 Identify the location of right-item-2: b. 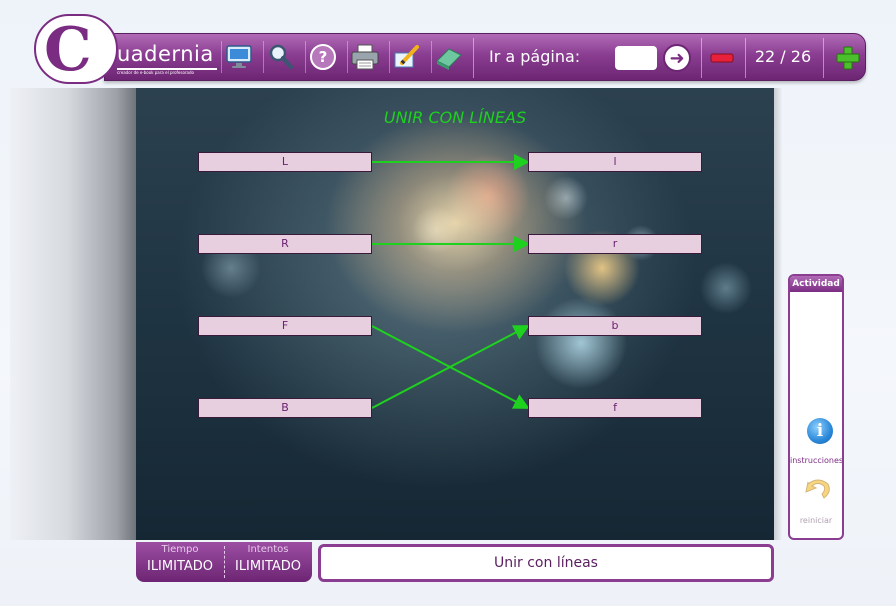
(615, 326).